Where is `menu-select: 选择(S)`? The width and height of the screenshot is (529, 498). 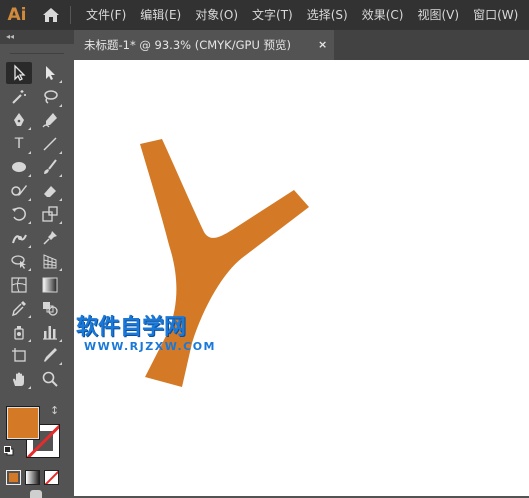 menu-select: 选择(S) is located at coordinates (327, 15).